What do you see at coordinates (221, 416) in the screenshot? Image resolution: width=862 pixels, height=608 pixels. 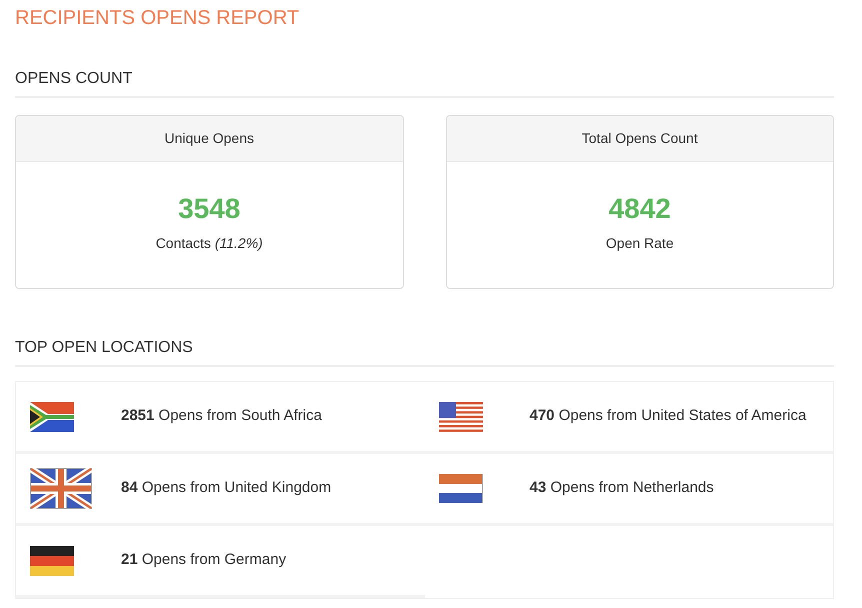 I see `location-text: 2851 Opens from South Africa` at bounding box center [221, 416].